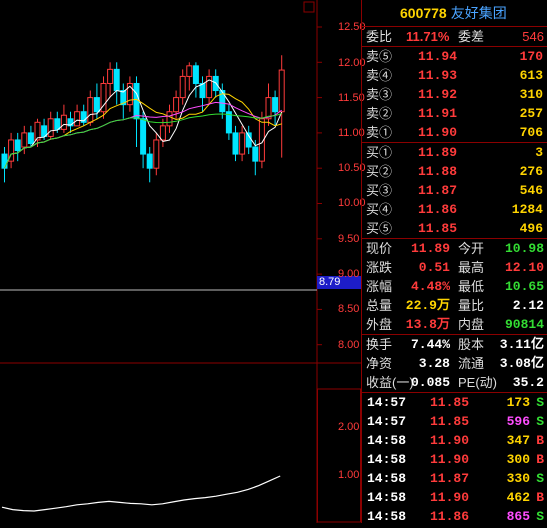 The height and width of the screenshot is (528, 547). Describe the element at coordinates (518, 421) in the screenshot. I see `tick-qty: 596` at that location.